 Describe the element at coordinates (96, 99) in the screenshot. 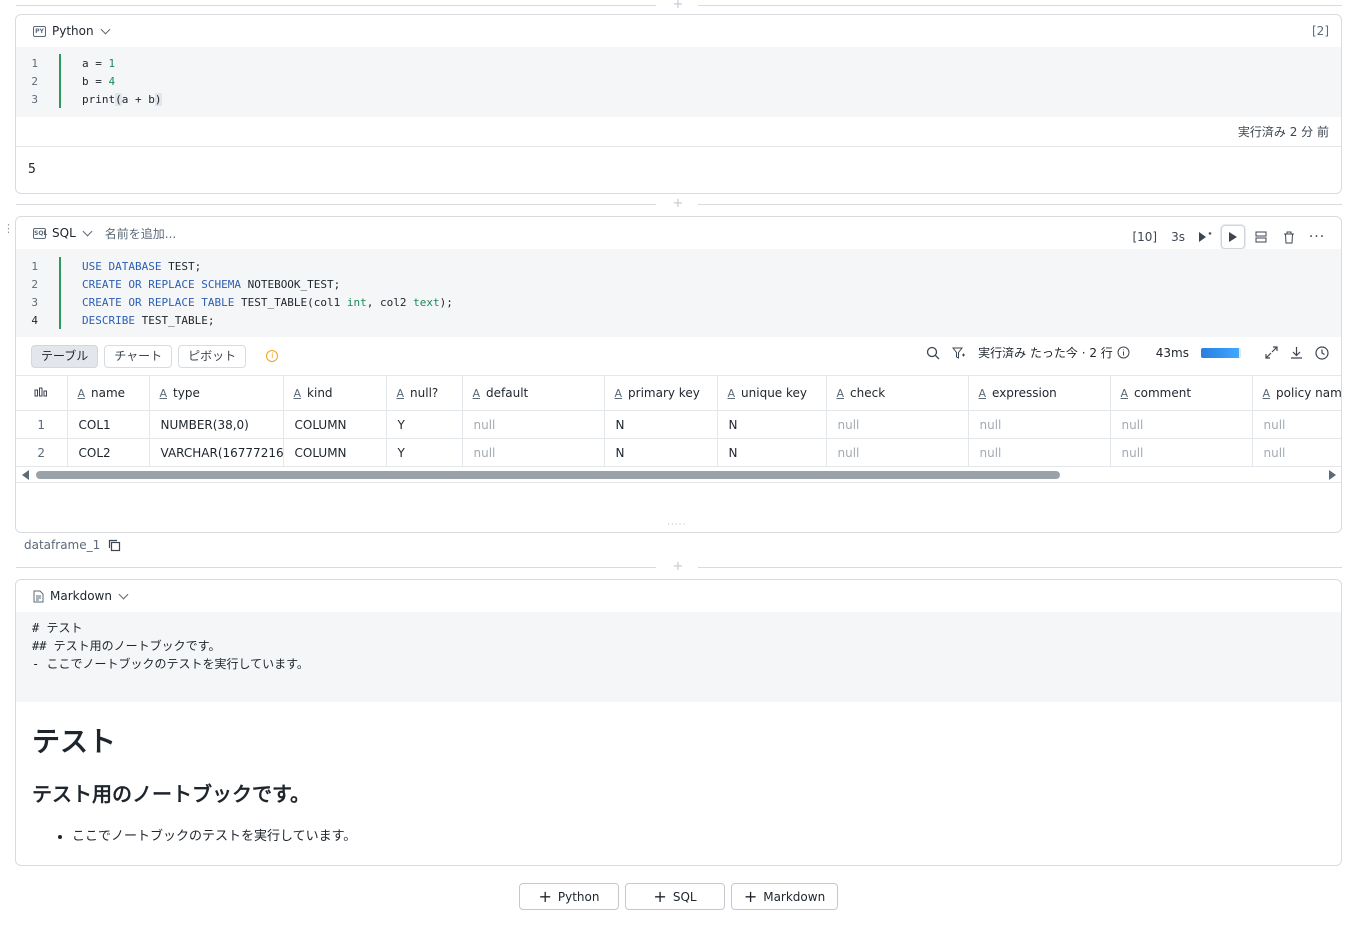

I see `code-line: 3 print(a + b)` at that location.